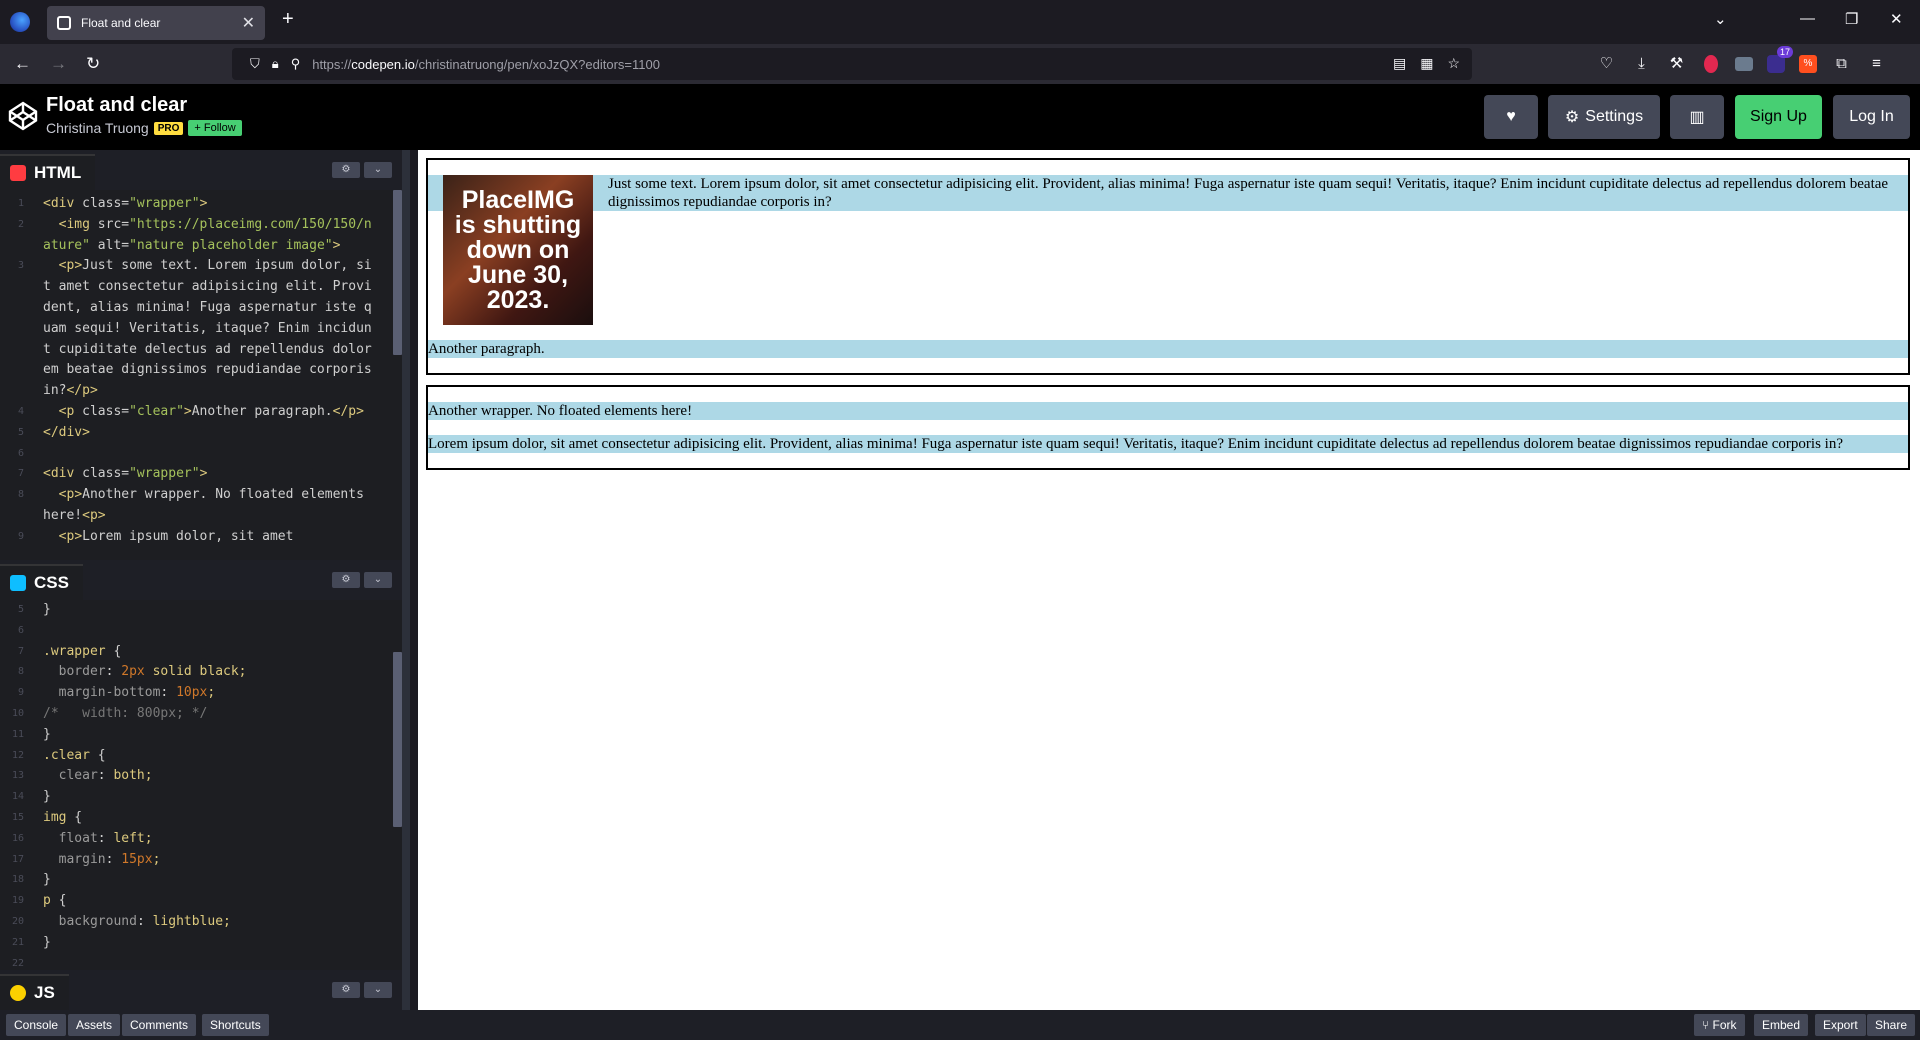 This screenshot has height=1040, width=1920. What do you see at coordinates (275, 64) in the screenshot?
I see `lock-icon: 🔒︎` at bounding box center [275, 64].